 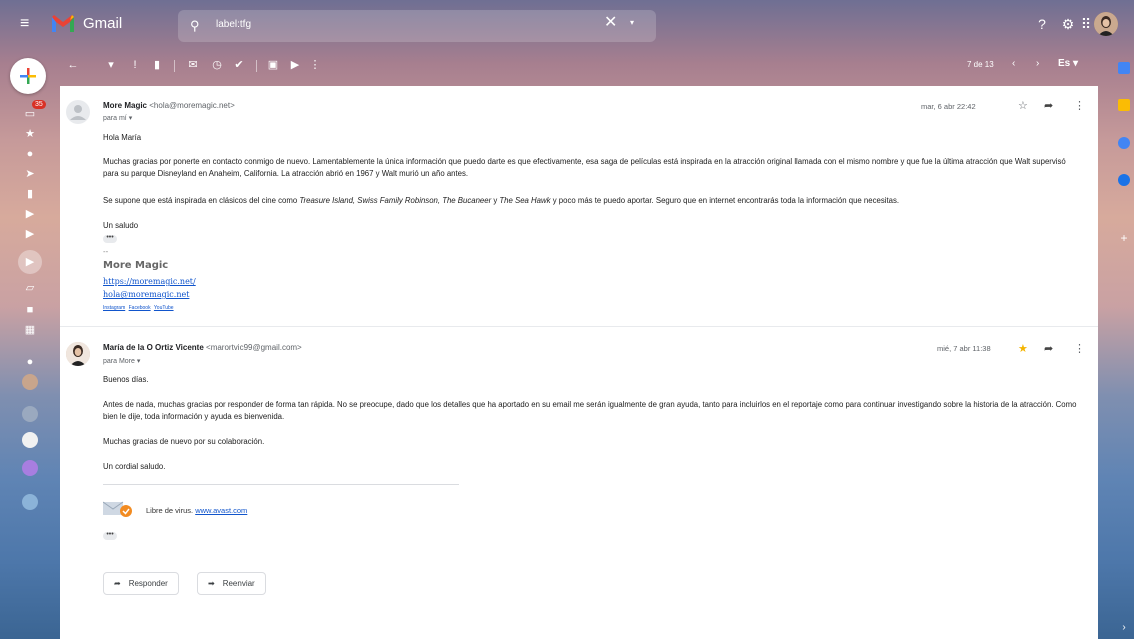 What do you see at coordinates (30, 310) in the screenshot?
I see `video-icon: ■` at bounding box center [30, 310].